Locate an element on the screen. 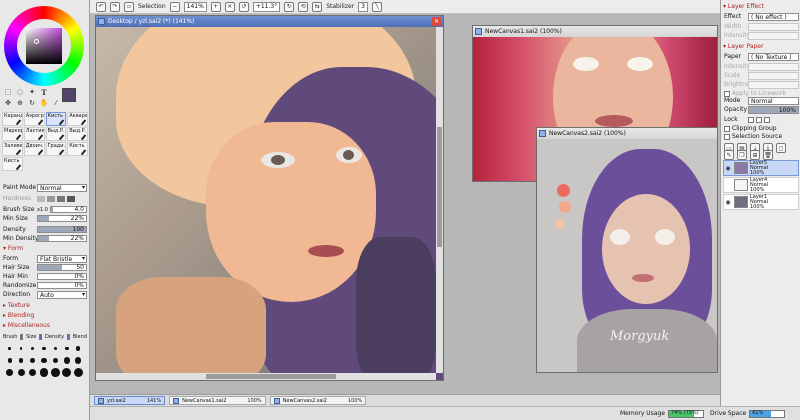  min-density-slider: 22% is located at coordinates (62, 238).